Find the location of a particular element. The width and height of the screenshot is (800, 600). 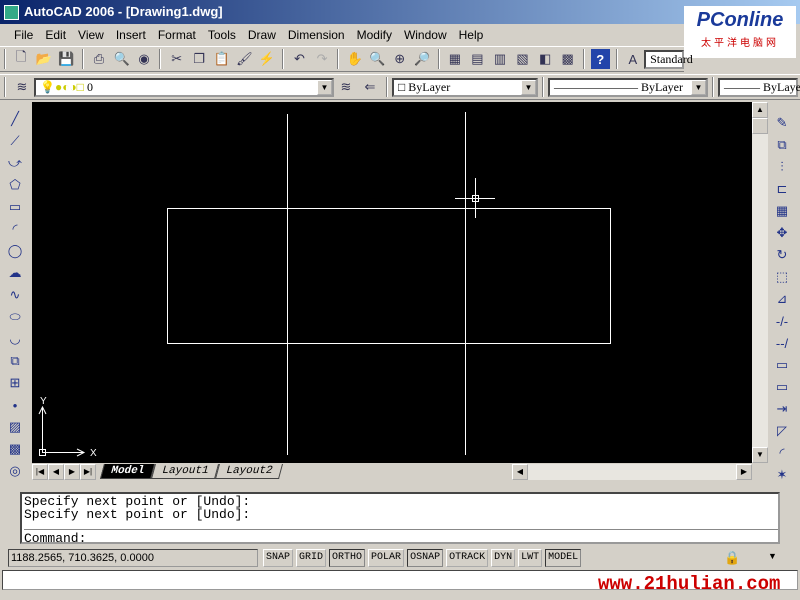

menu-format: Format is located at coordinates (177, 35).